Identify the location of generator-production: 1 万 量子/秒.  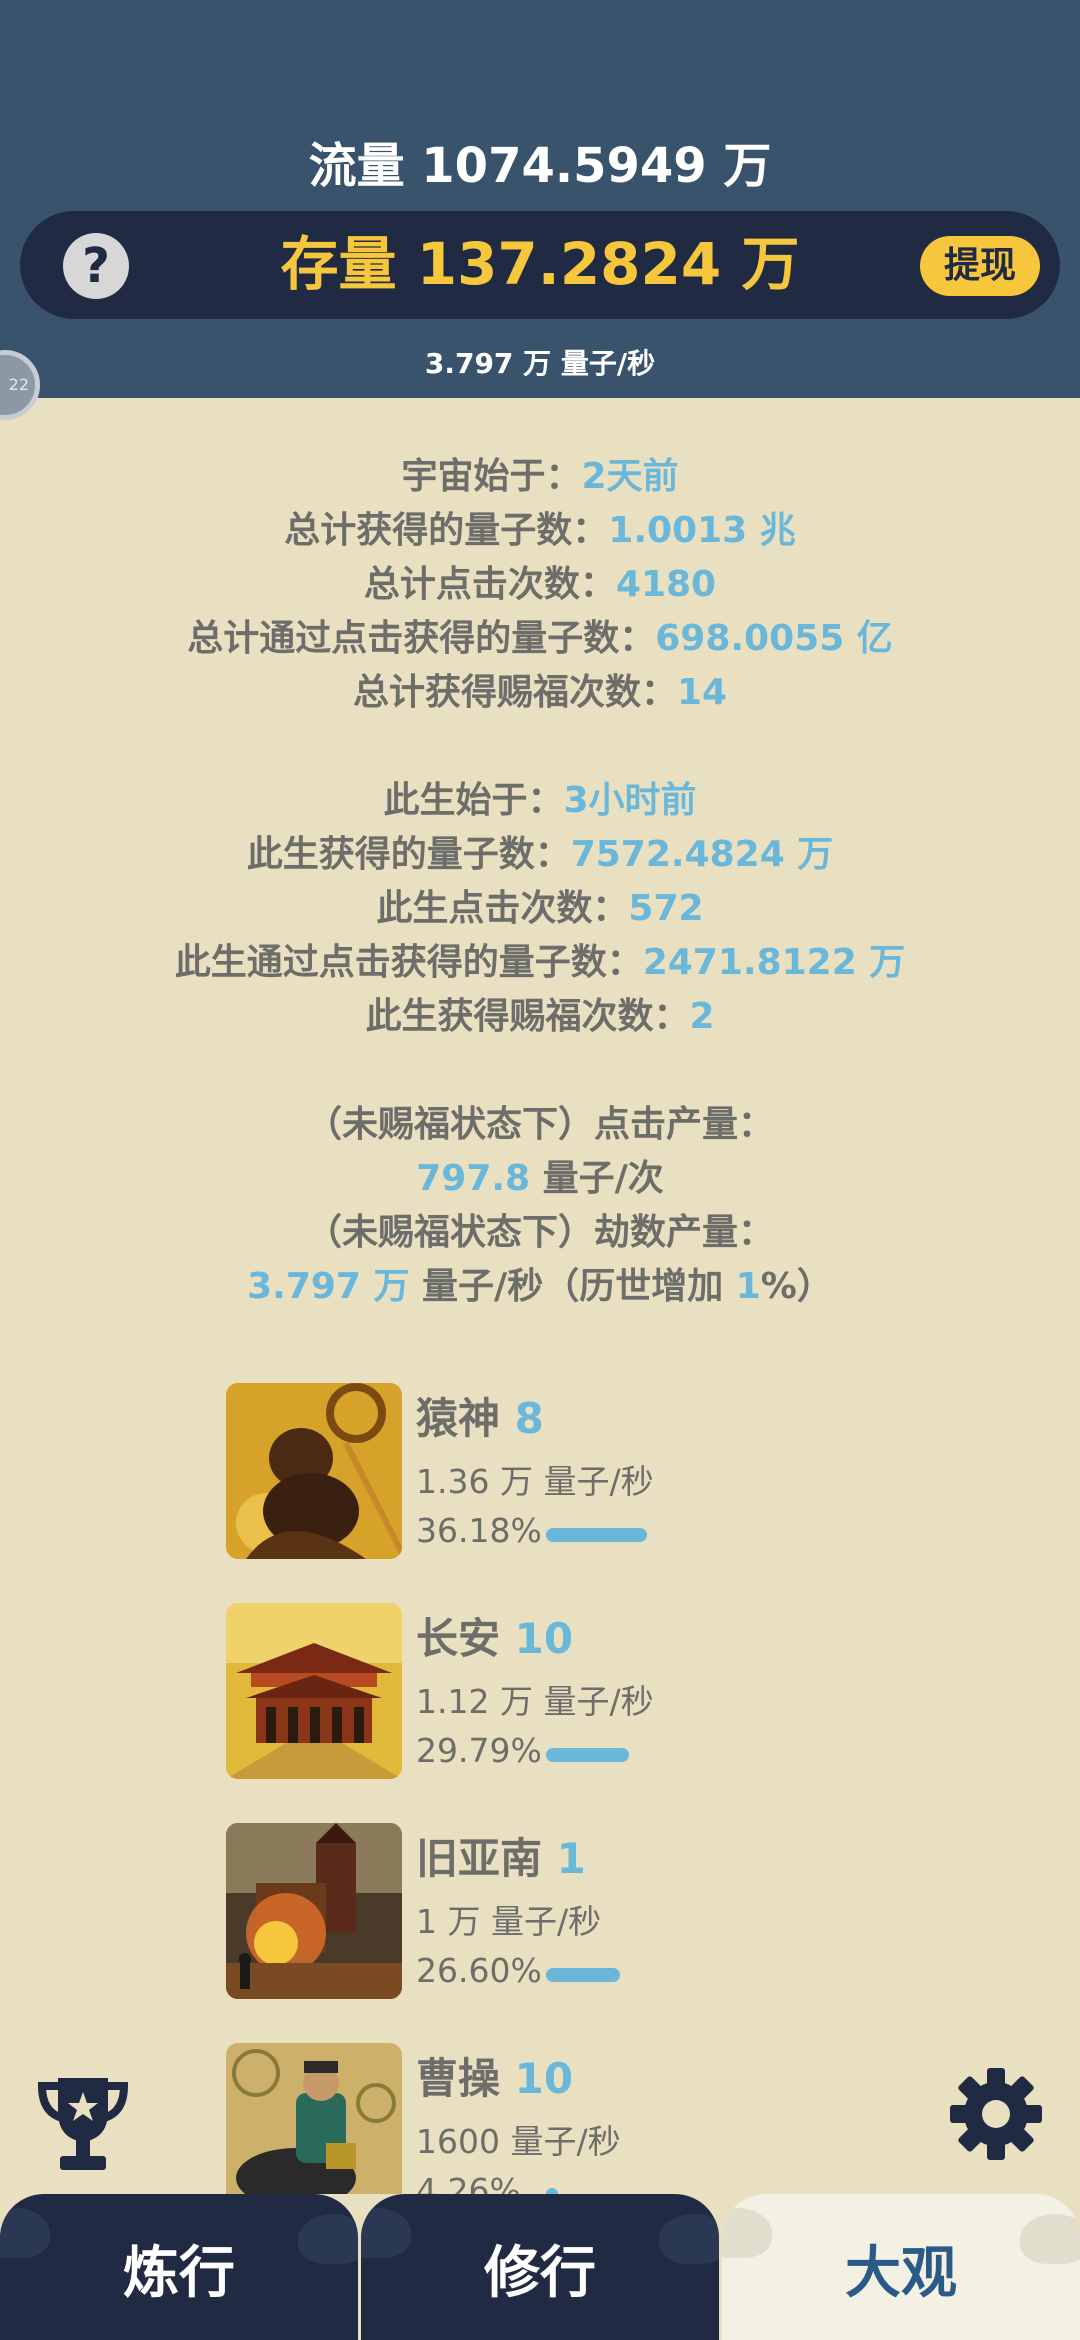
(509, 1921).